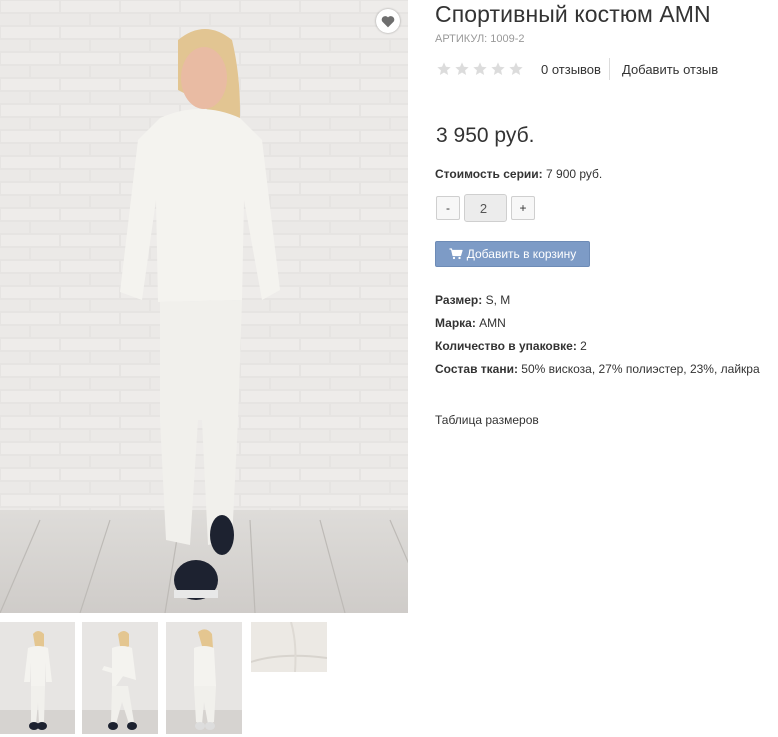 Image resolution: width=778 pixels, height=737 pixels. I want to click on reviews-count-link: 0 отзывов, so click(571, 69).